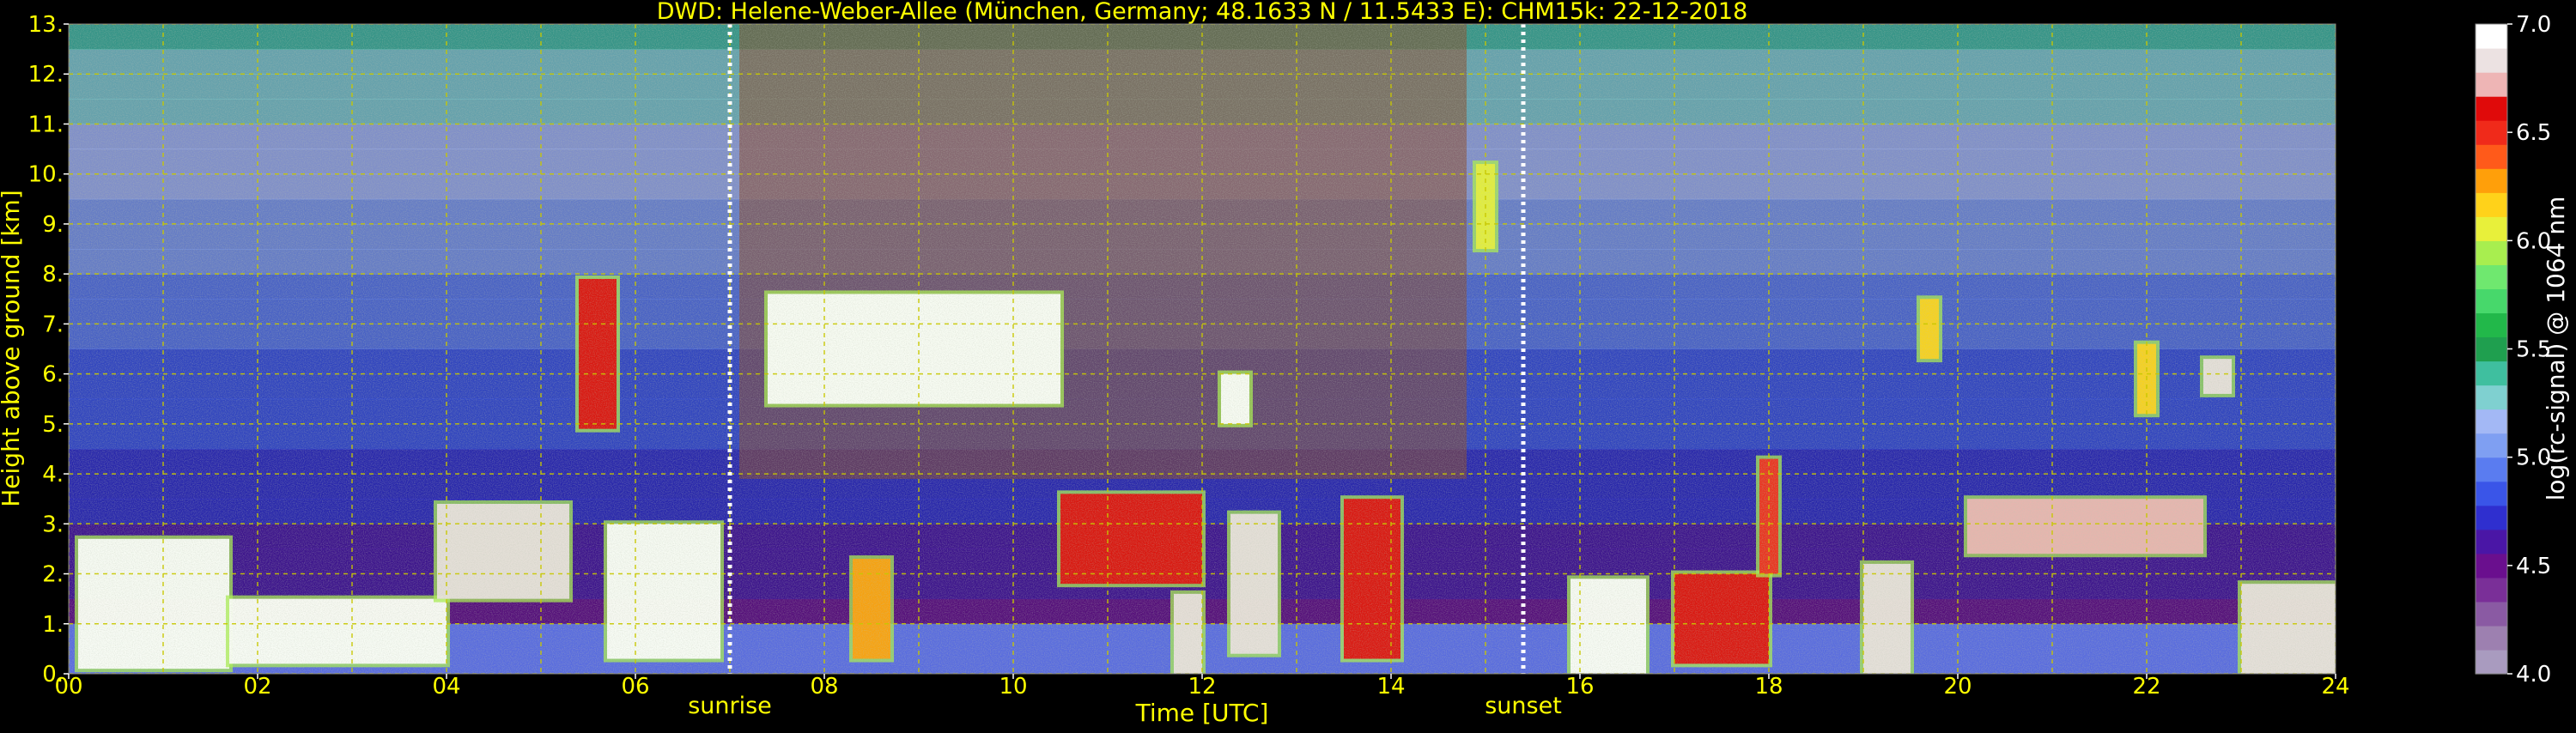 The width and height of the screenshot is (2576, 733). Describe the element at coordinates (824, 687) in the screenshot. I see `x-tick-label: 08` at that location.